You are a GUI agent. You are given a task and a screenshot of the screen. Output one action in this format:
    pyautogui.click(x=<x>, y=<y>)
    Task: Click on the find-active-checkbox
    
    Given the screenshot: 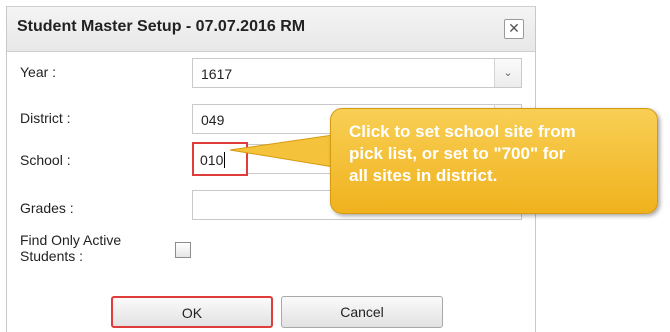 What is the action you would take?
    pyautogui.click(x=183, y=250)
    